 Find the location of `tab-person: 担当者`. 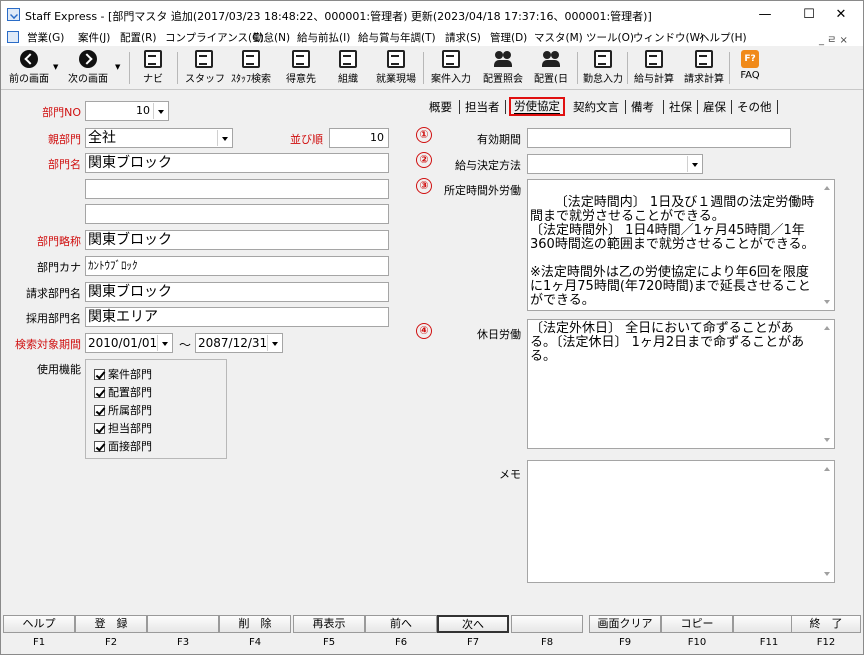

tab-person: 担当者 is located at coordinates (482, 107).